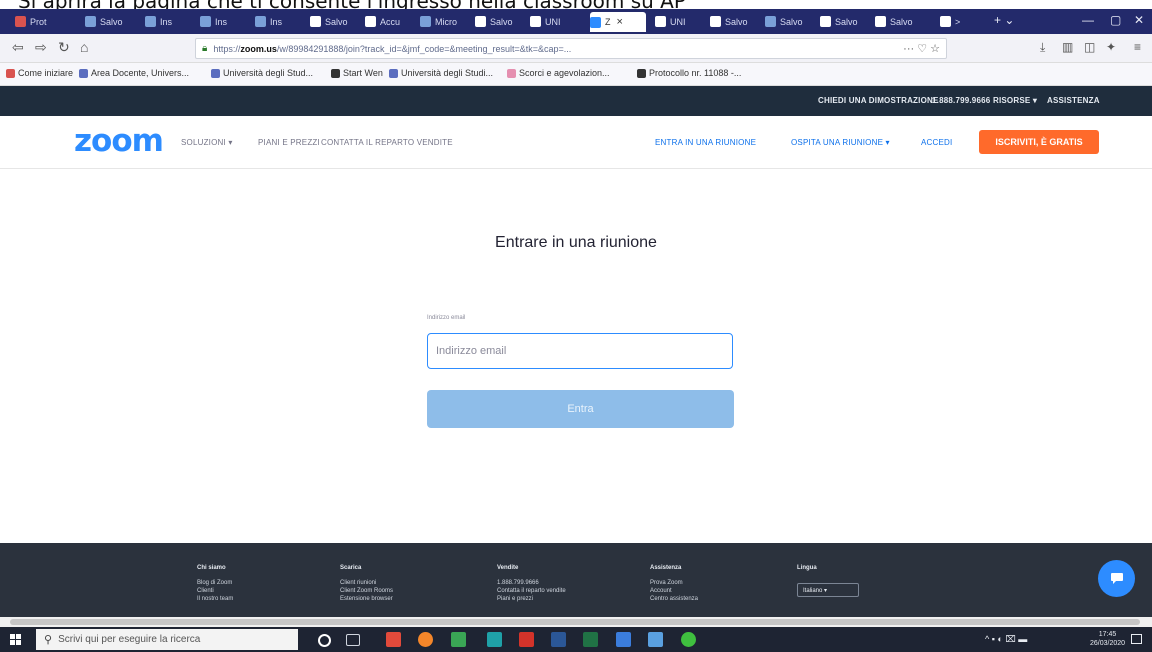  What do you see at coordinates (289, 142) in the screenshot?
I see `plans-link: PIANI E PREZZI` at bounding box center [289, 142].